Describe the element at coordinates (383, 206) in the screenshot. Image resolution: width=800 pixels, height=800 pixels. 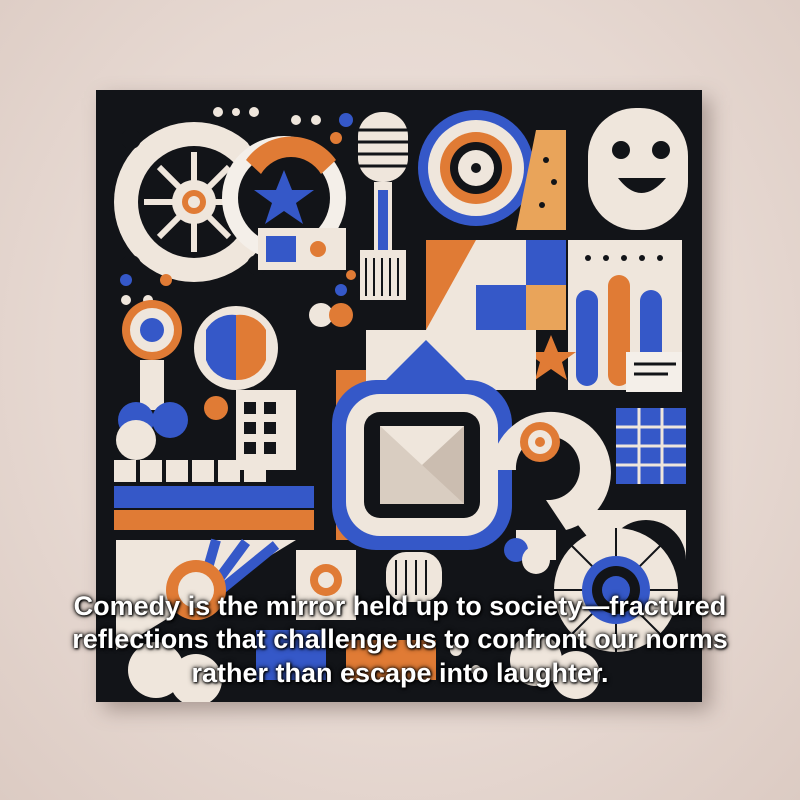
I see `microphone-icon` at that location.